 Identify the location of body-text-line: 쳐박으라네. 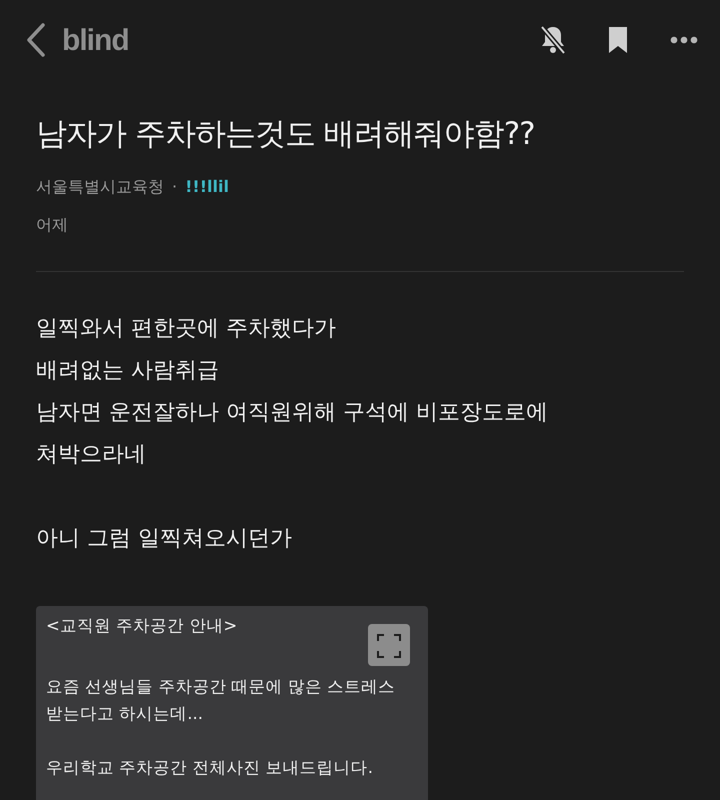
(91, 455).